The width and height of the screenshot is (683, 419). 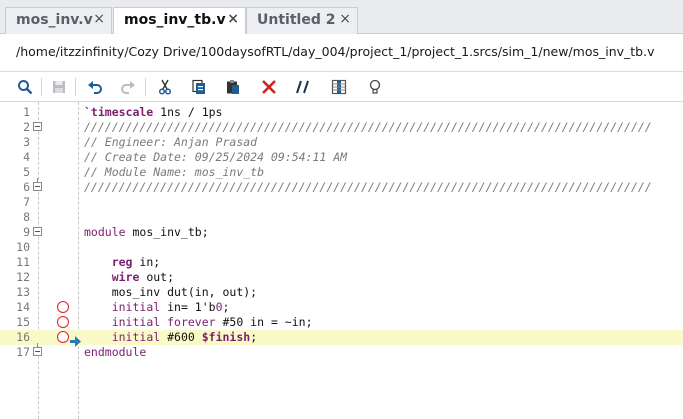 What do you see at coordinates (23, 277) in the screenshot?
I see `line-number: 12` at bounding box center [23, 277].